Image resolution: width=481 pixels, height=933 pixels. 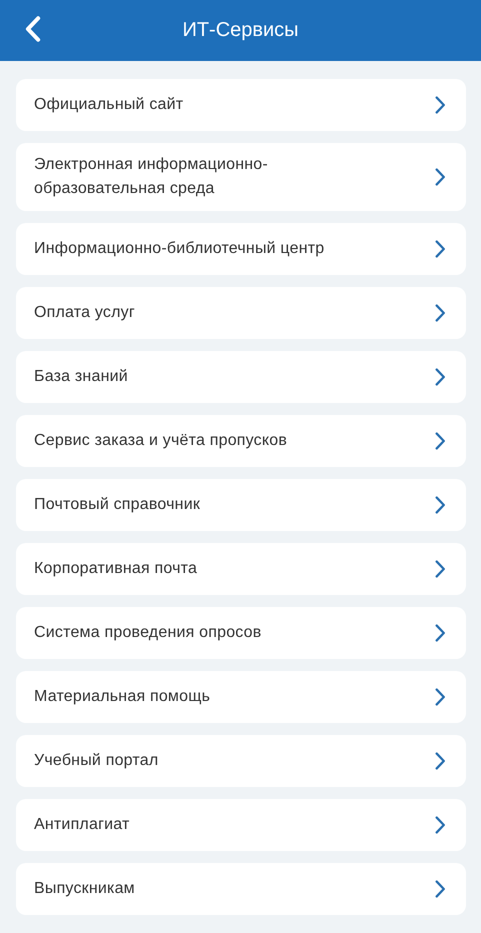 What do you see at coordinates (33, 29) in the screenshot?
I see `back-icon` at bounding box center [33, 29].